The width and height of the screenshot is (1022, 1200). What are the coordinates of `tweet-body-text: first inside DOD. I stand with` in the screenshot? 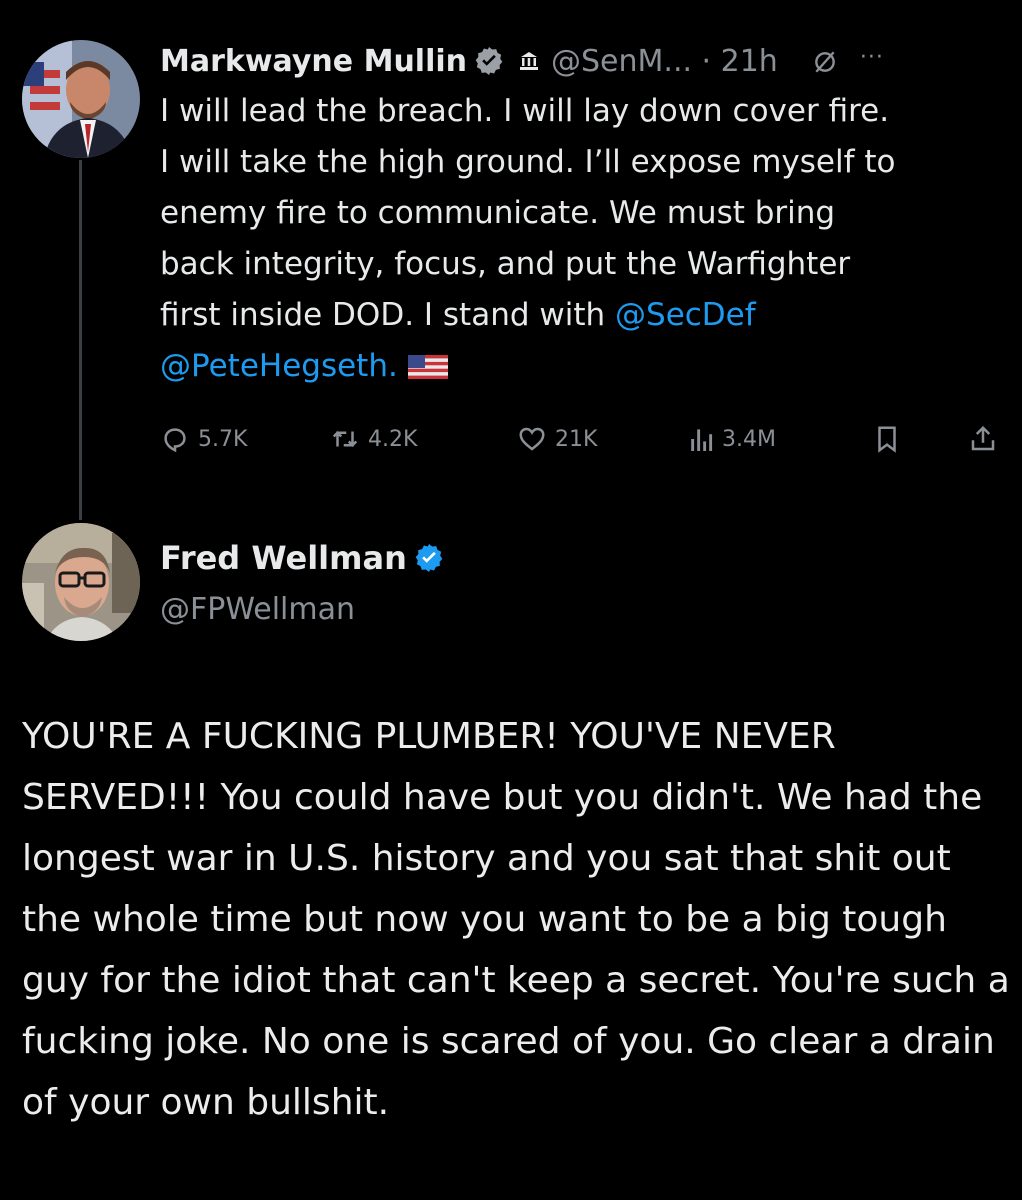 It's located at (388, 315).